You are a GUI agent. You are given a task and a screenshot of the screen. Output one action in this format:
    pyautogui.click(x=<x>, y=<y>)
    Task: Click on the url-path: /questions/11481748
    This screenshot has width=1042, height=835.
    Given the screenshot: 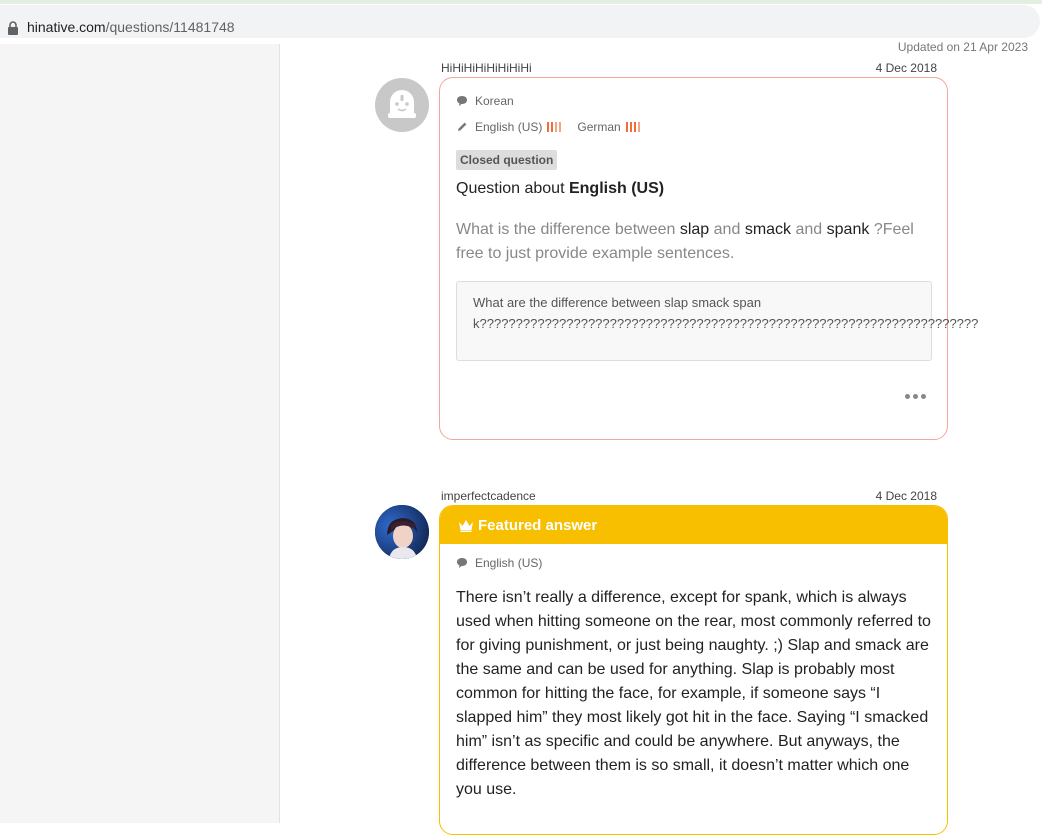 What is the action you would take?
    pyautogui.click(x=170, y=27)
    